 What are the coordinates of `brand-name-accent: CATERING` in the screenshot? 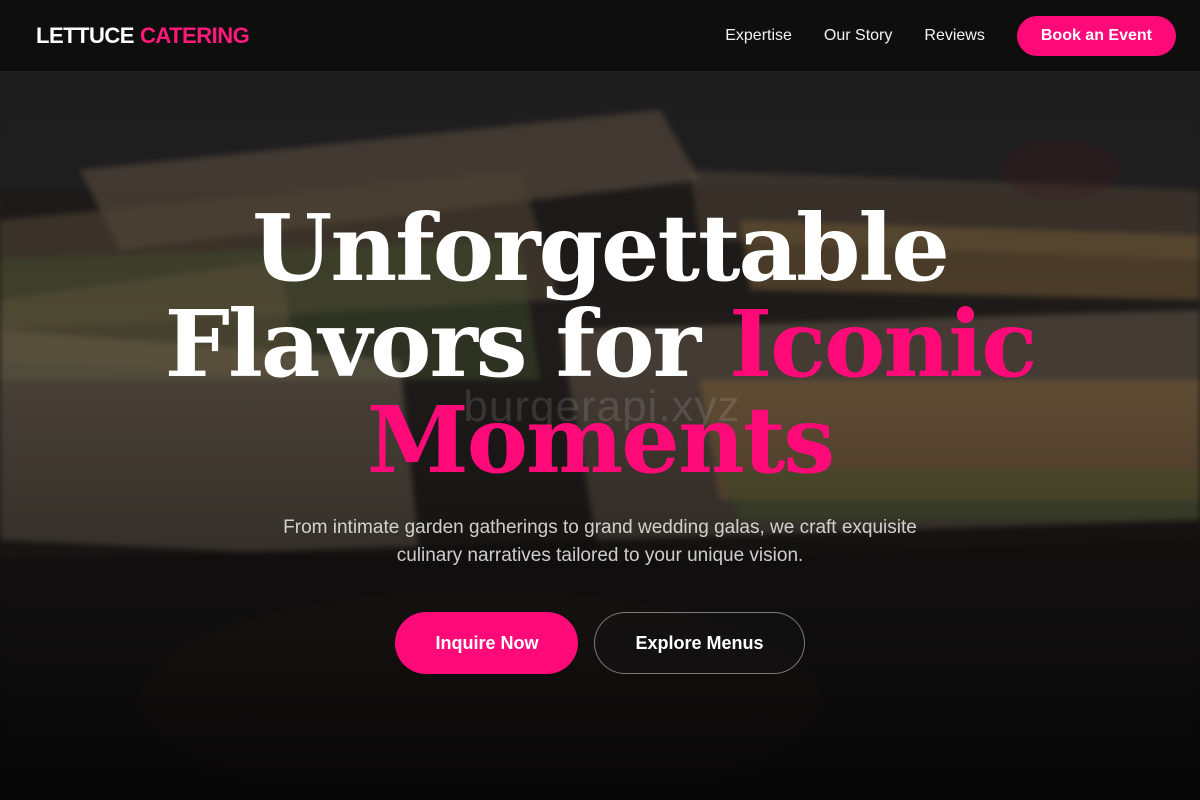 It's located at (194, 35).